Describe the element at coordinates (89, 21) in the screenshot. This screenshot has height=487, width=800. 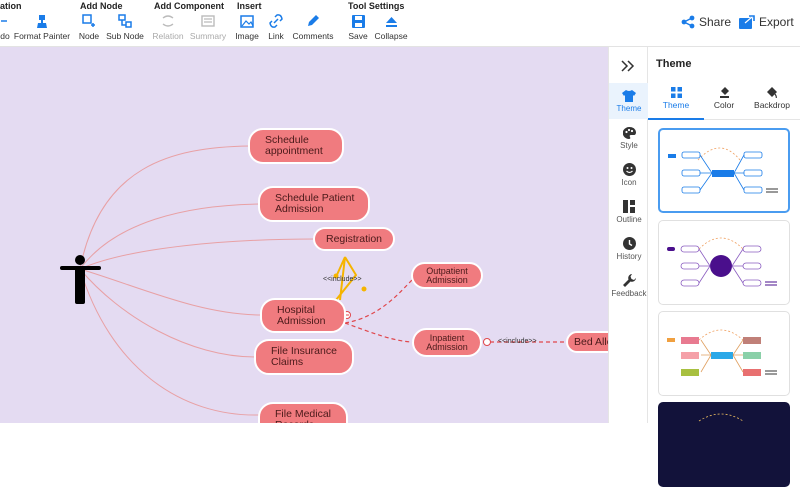
I see `node-icon` at that location.